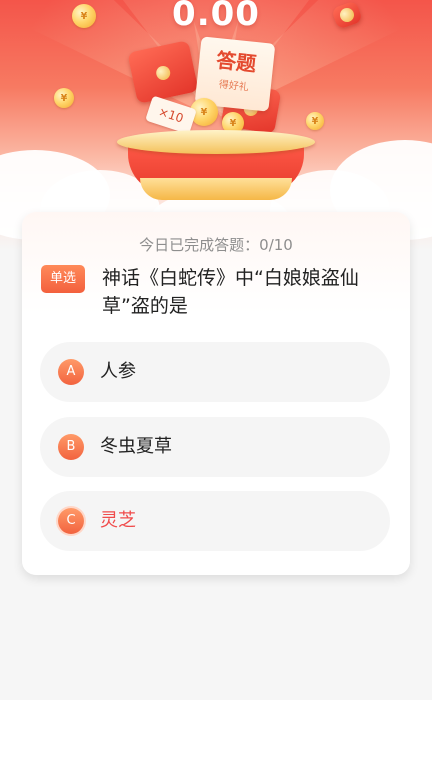 The height and width of the screenshot is (768, 432). Describe the element at coordinates (215, 372) in the screenshot. I see `option-a: A 人参` at that location.